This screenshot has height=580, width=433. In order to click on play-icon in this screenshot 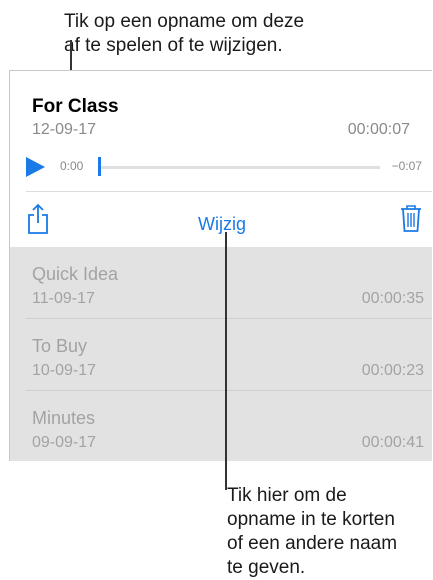, I will do `click(35, 167)`.